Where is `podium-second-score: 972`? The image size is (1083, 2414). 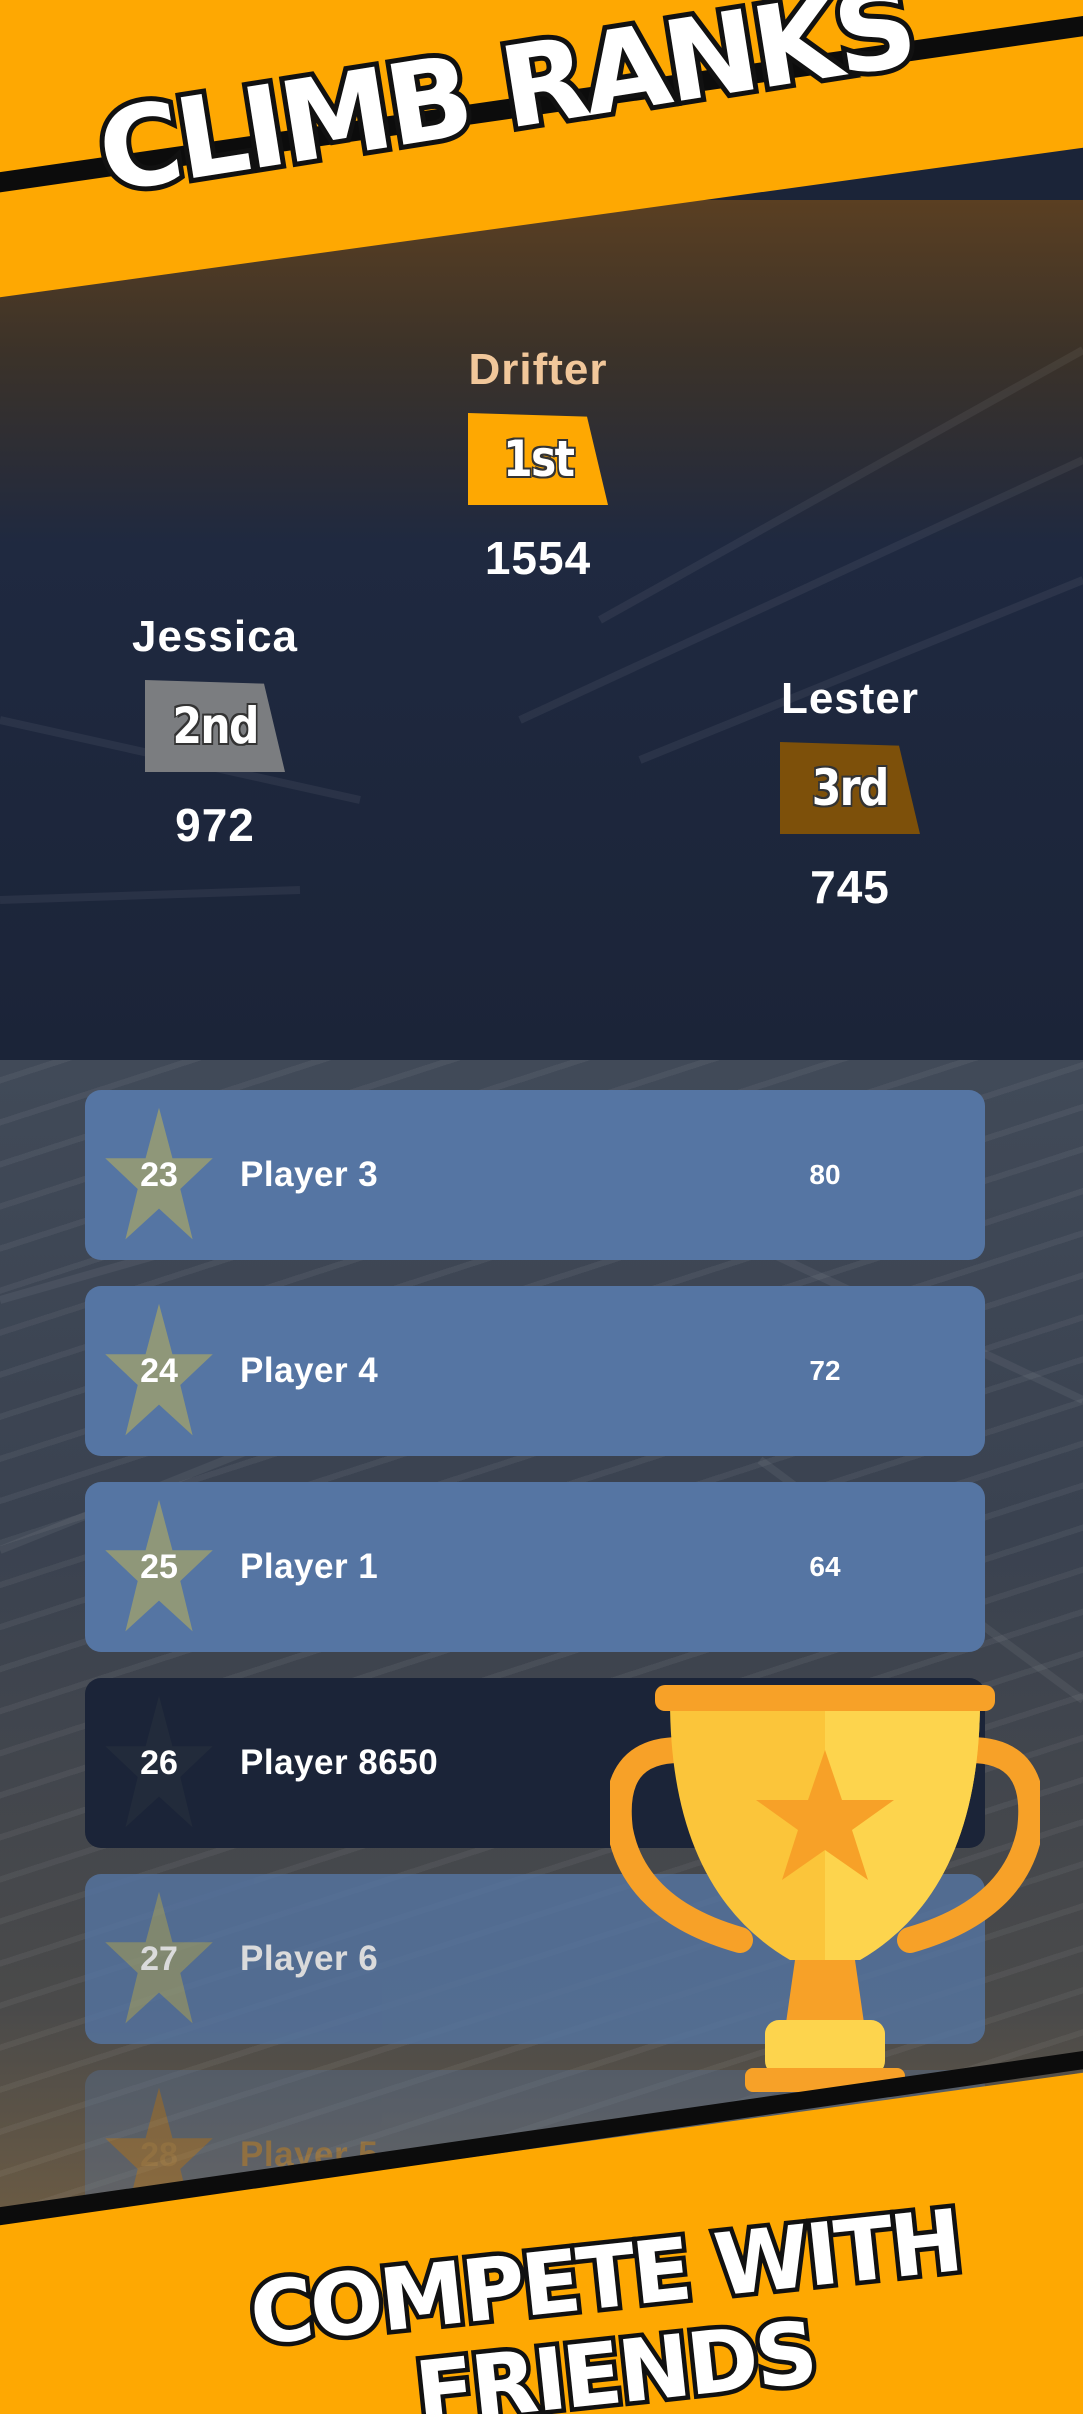
podium-second-score: 972 is located at coordinates (215, 825).